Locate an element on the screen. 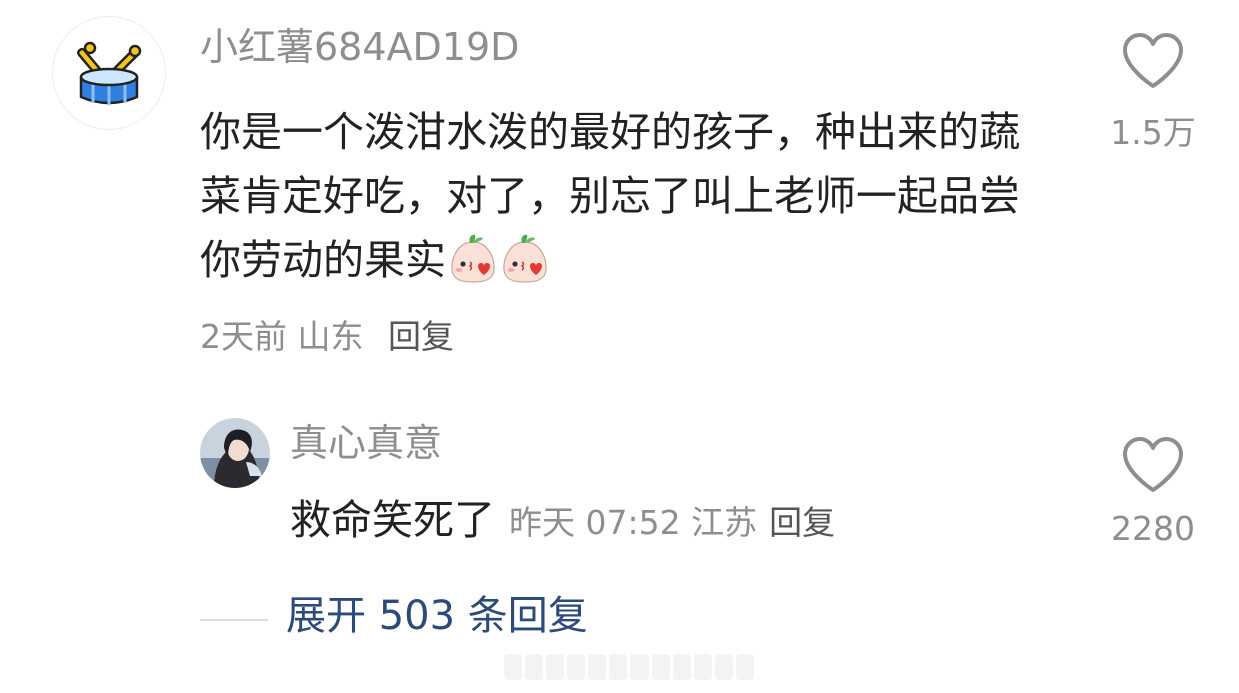 The height and width of the screenshot is (693, 1239). avatar-main-user is located at coordinates (109, 73).